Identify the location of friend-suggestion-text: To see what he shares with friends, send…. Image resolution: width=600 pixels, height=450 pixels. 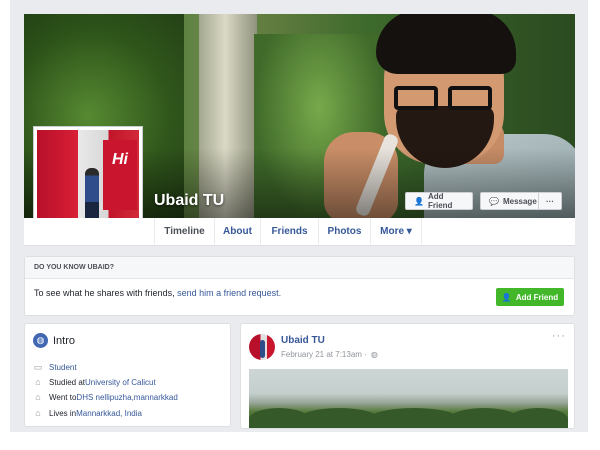
(157, 293).